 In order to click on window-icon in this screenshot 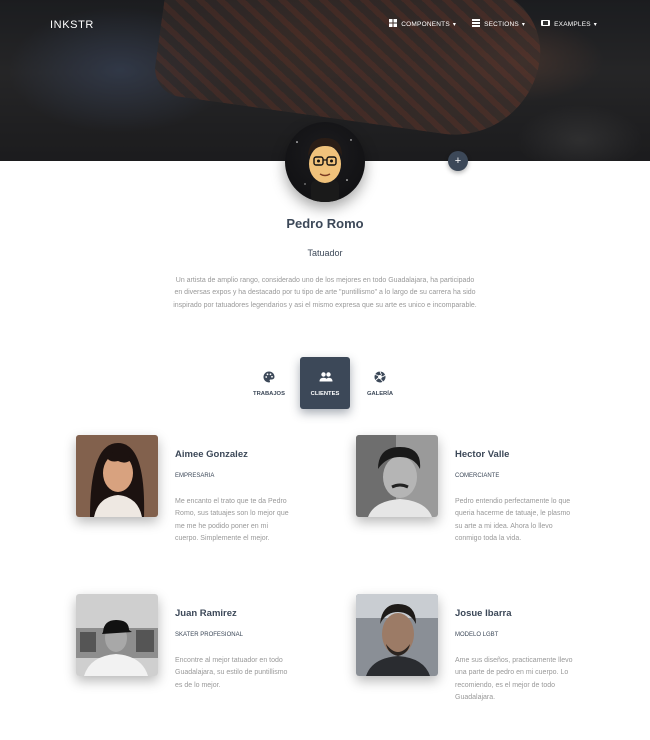, I will do `click(546, 24)`.